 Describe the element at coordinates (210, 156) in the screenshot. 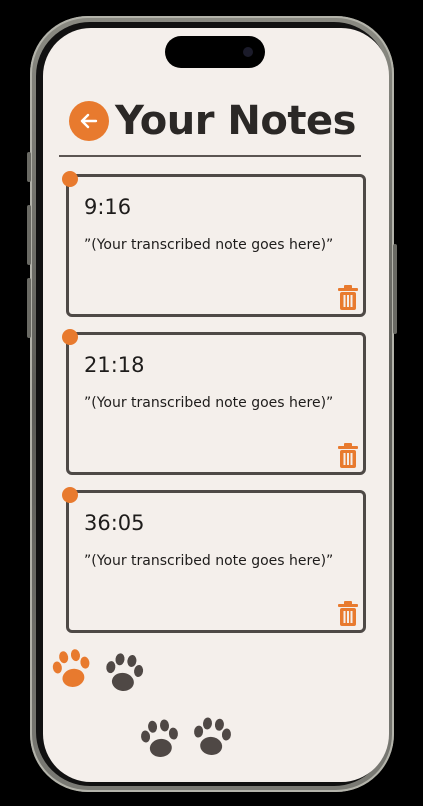

I see `header-divider` at that location.